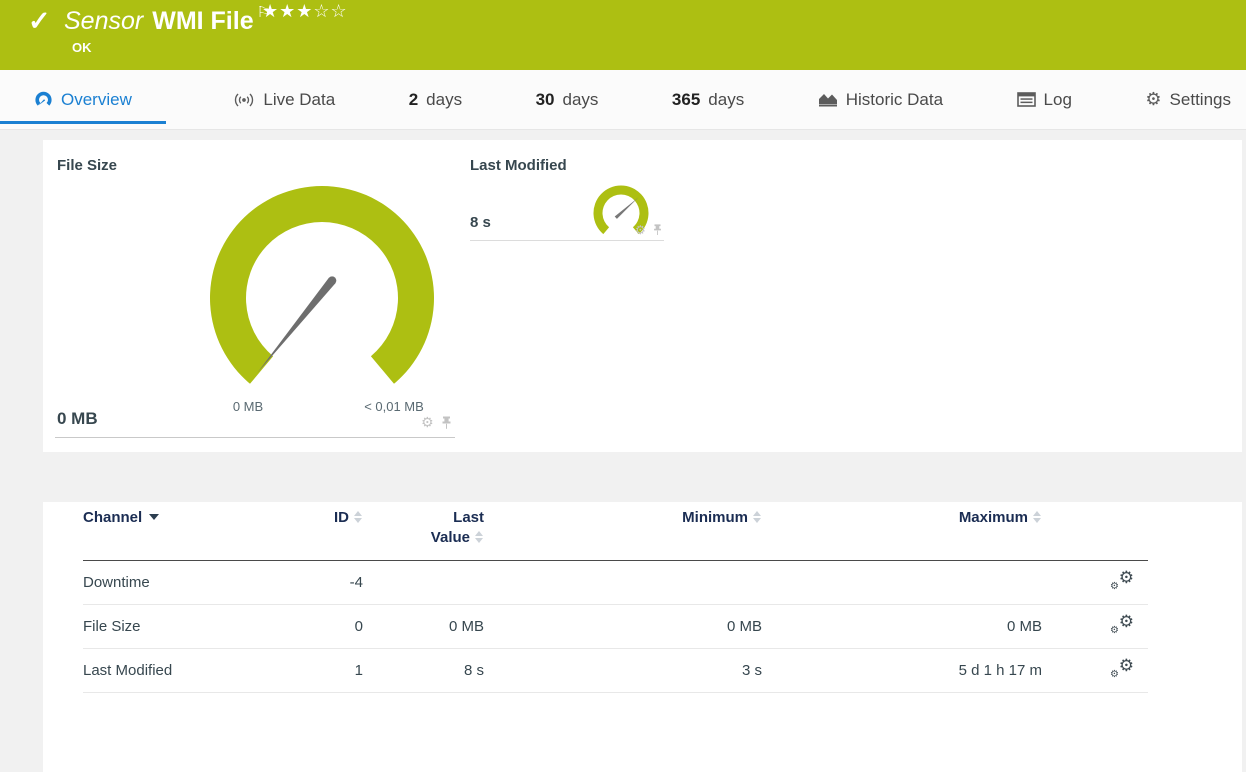 Image resolution: width=1246 pixels, height=772 pixels. I want to click on channel-id: -4, so click(356, 582).